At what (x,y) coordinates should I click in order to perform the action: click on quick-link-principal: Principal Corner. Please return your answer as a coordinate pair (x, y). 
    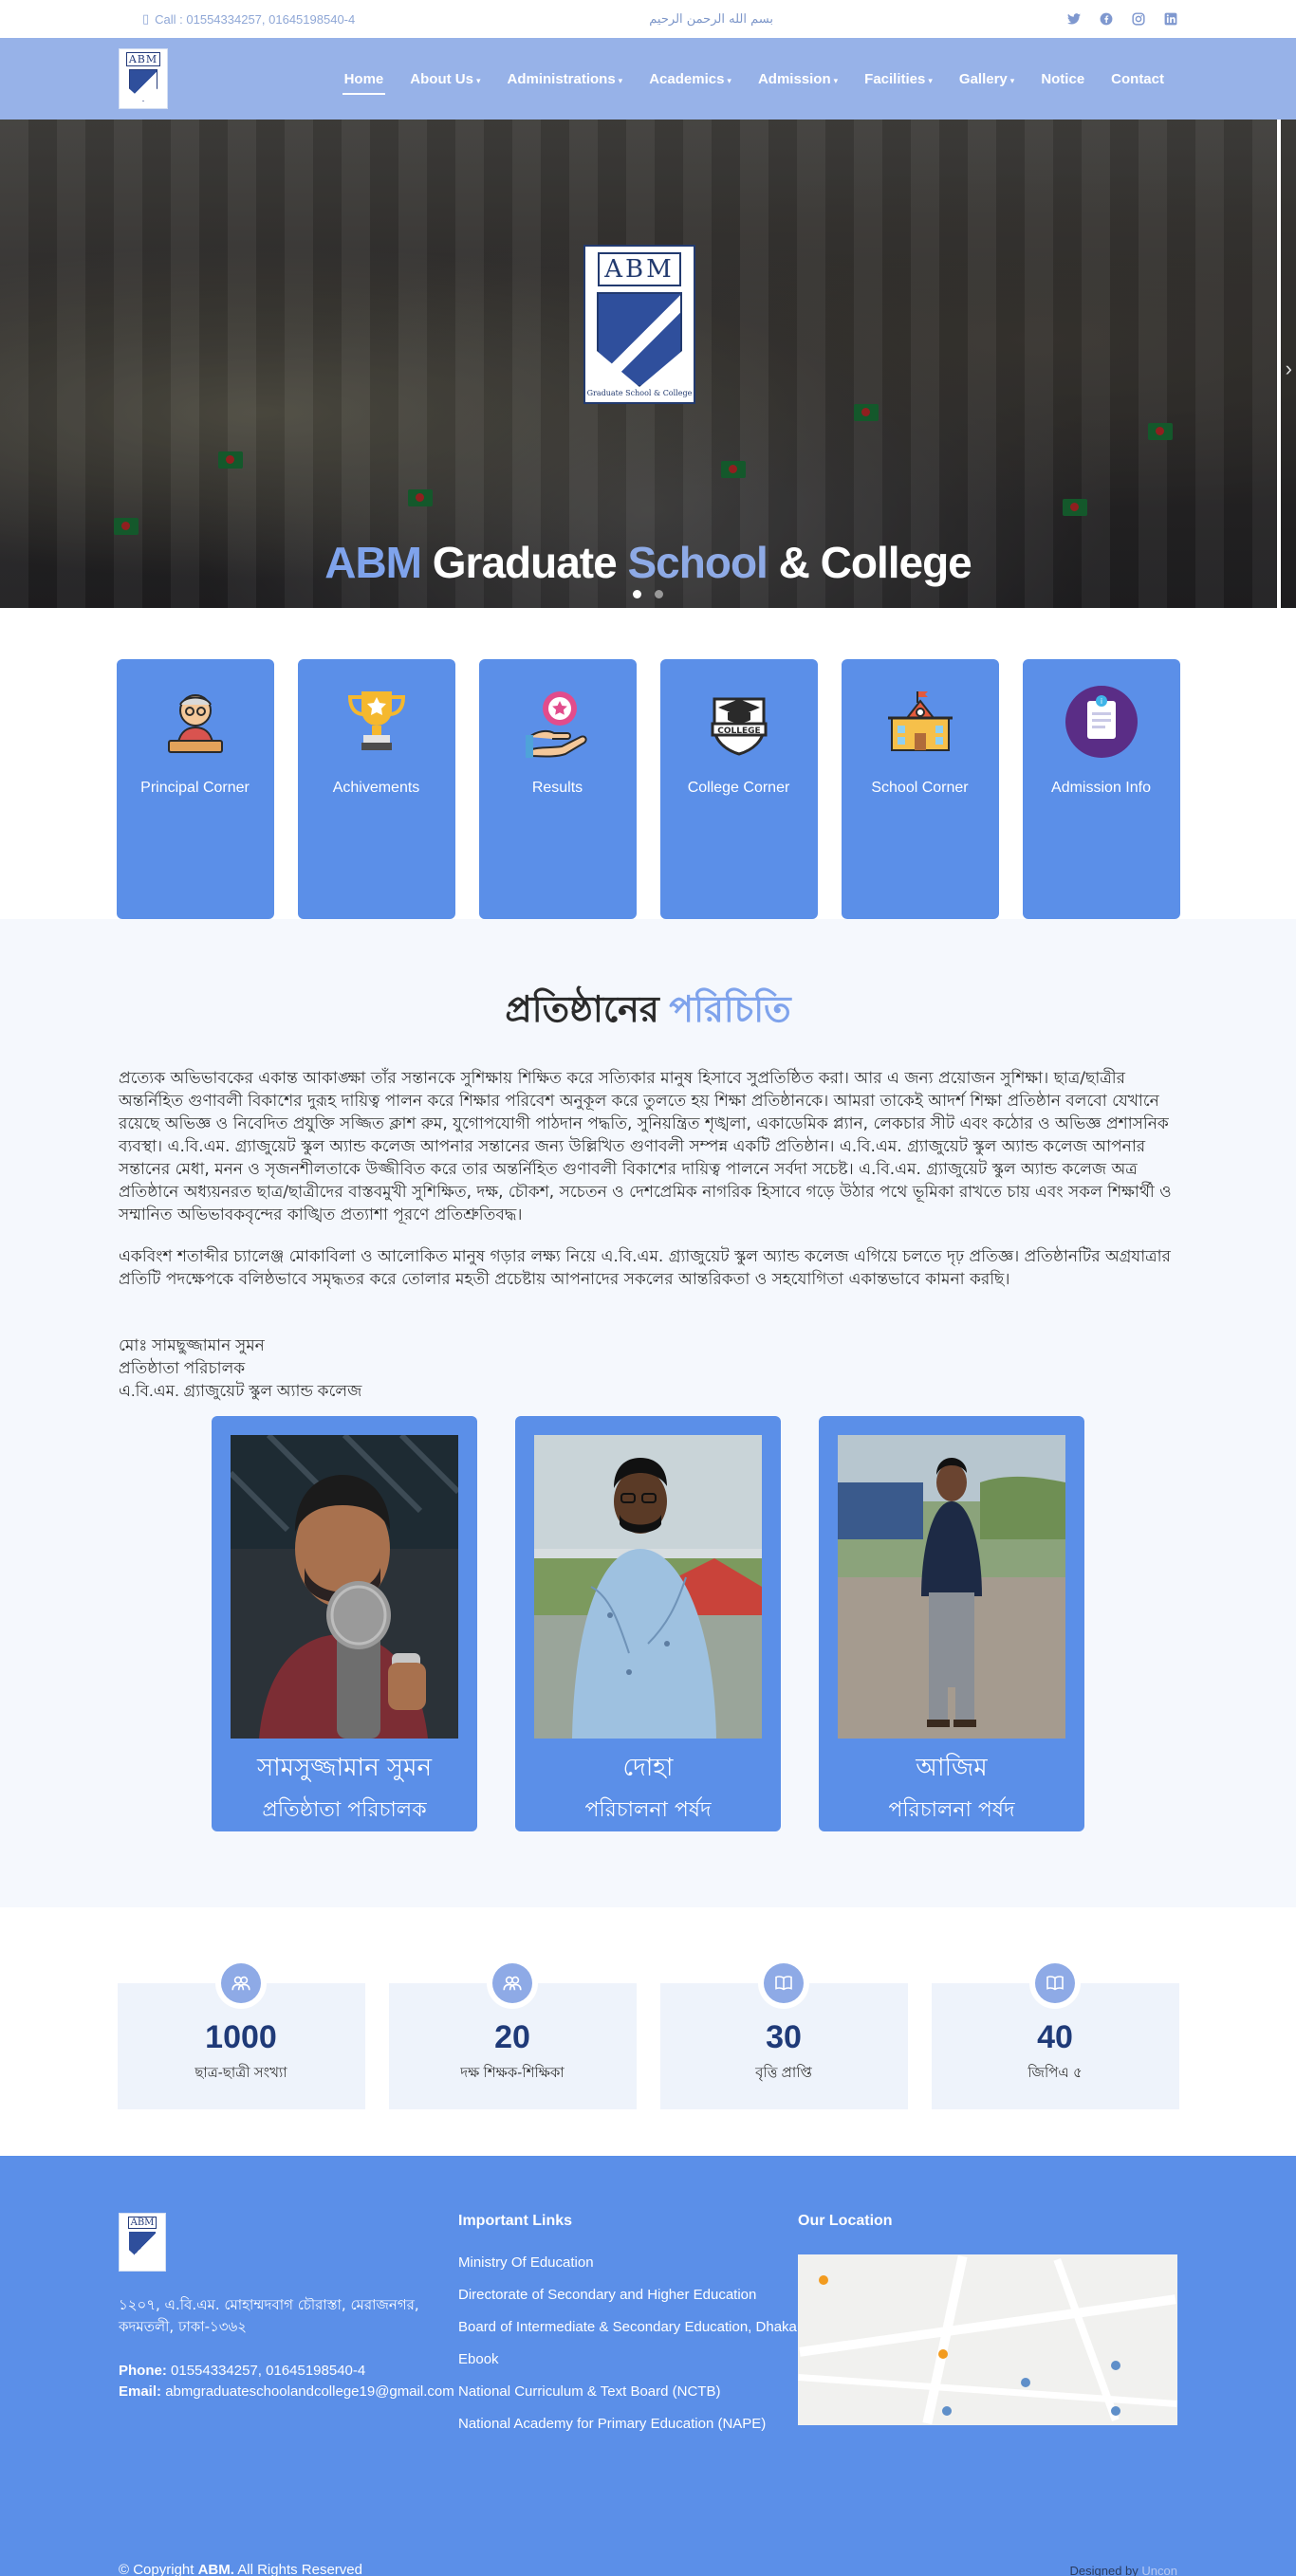
    Looking at the image, I should click on (195, 789).